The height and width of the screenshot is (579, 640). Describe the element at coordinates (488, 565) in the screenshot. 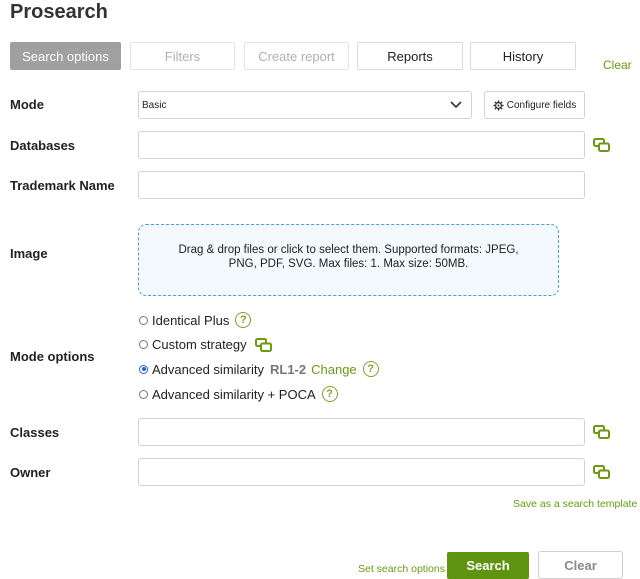

I see `search-button: Search` at that location.